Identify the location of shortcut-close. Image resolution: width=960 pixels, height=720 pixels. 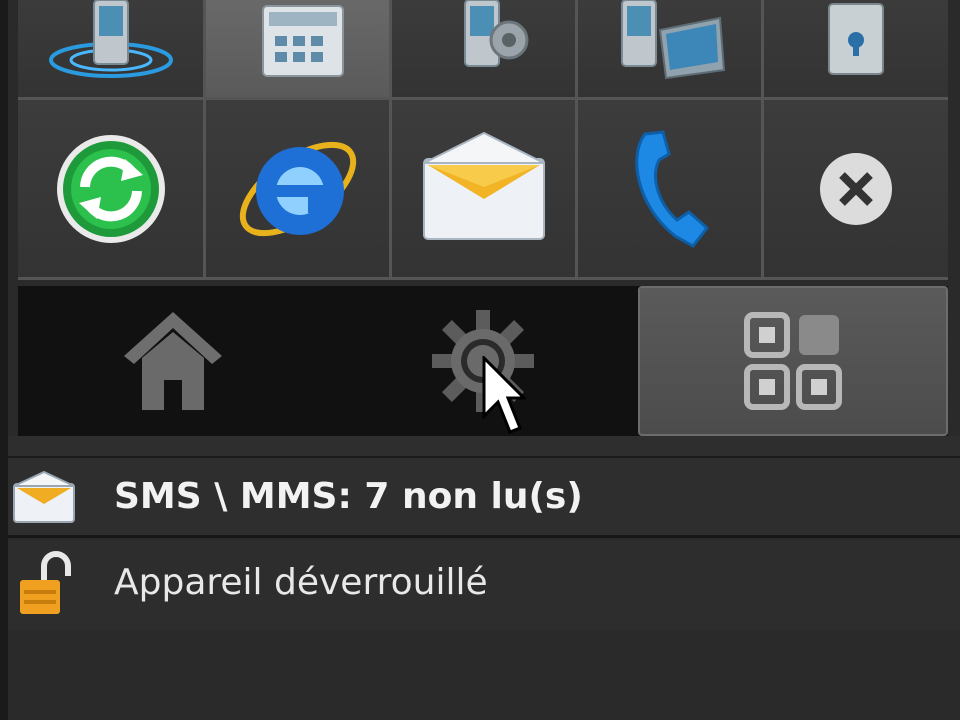
(856, 190).